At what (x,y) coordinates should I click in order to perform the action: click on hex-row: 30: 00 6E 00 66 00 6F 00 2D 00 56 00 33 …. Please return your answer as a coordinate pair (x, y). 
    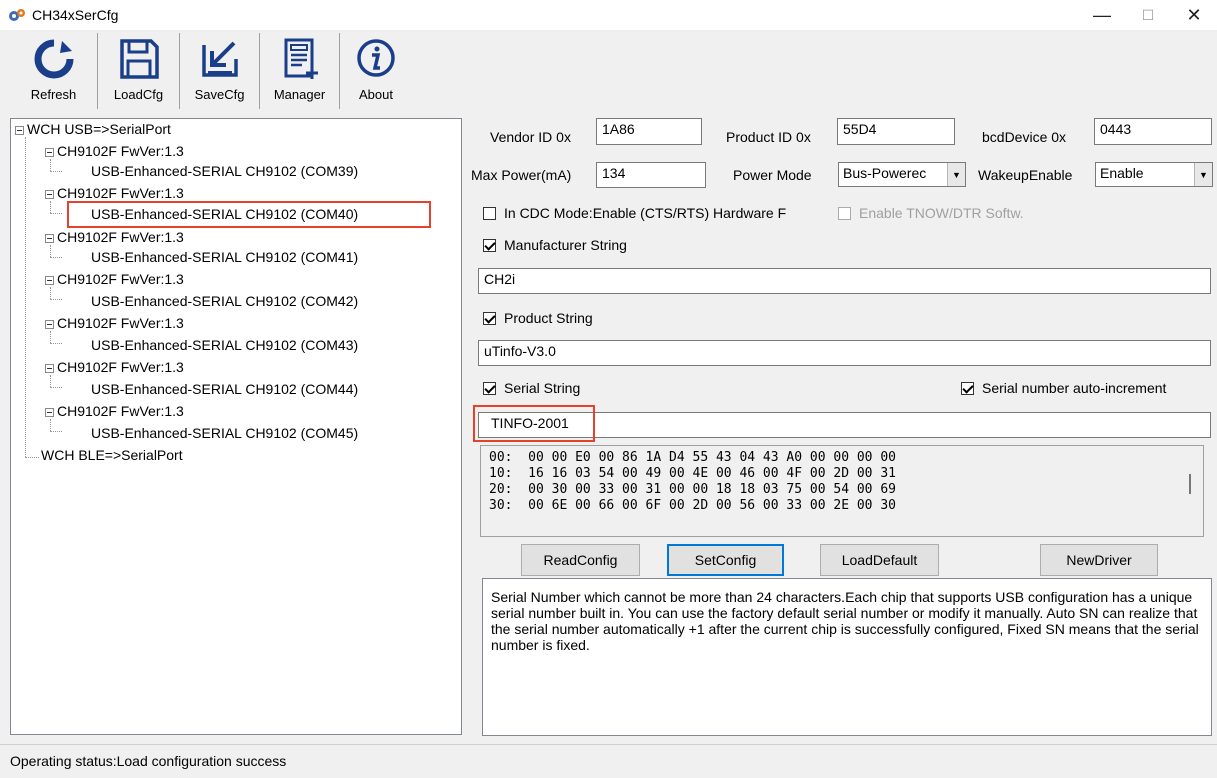
    Looking at the image, I should click on (692, 505).